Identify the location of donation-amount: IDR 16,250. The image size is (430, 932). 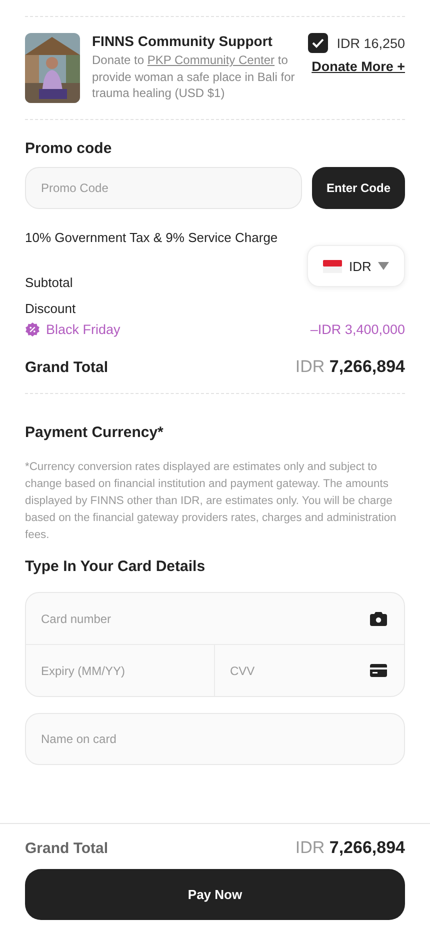
(370, 43).